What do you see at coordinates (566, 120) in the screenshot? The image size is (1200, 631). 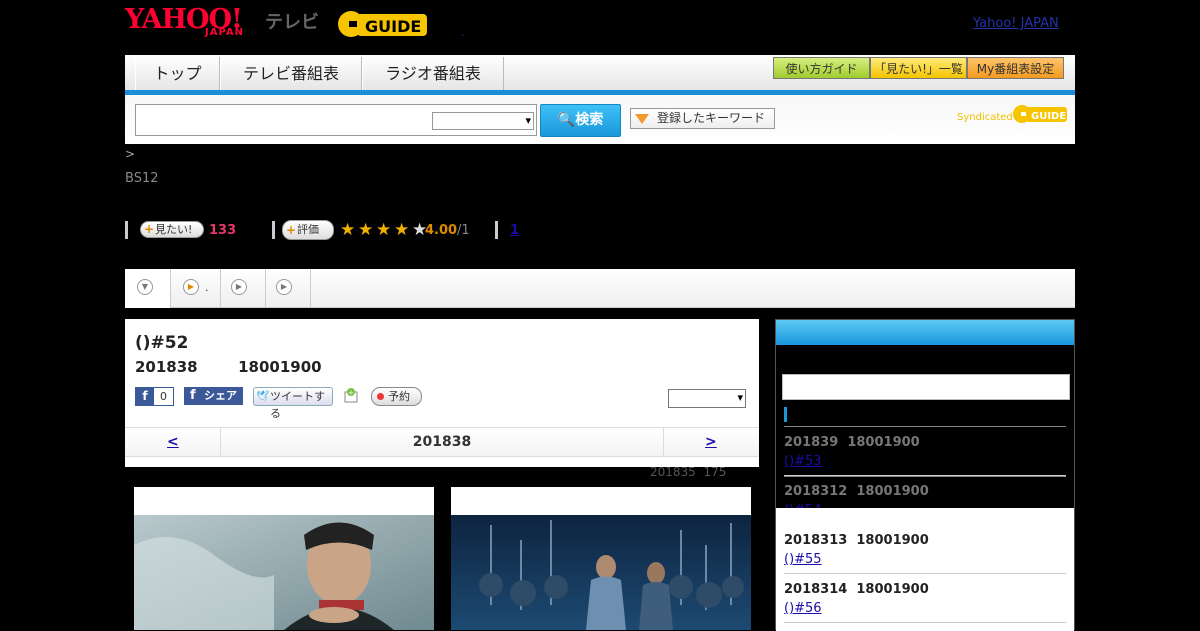 I see `search-icon: 🔍` at bounding box center [566, 120].